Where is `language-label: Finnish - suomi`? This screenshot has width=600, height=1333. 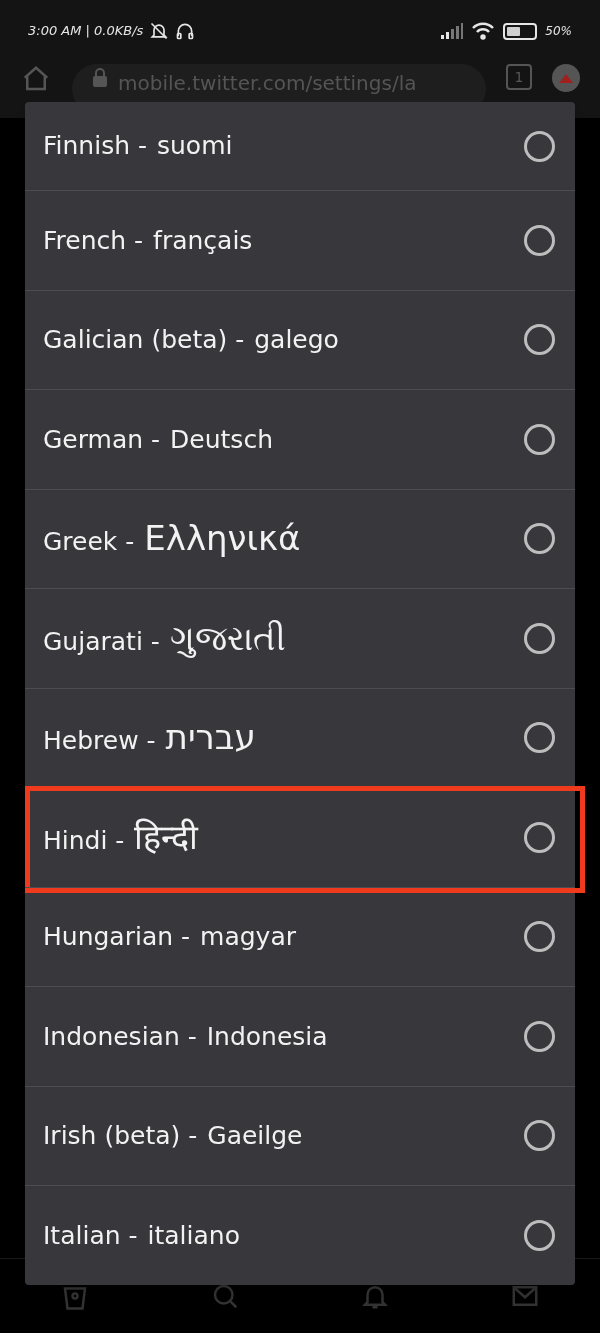 language-label: Finnish - suomi is located at coordinates (138, 146).